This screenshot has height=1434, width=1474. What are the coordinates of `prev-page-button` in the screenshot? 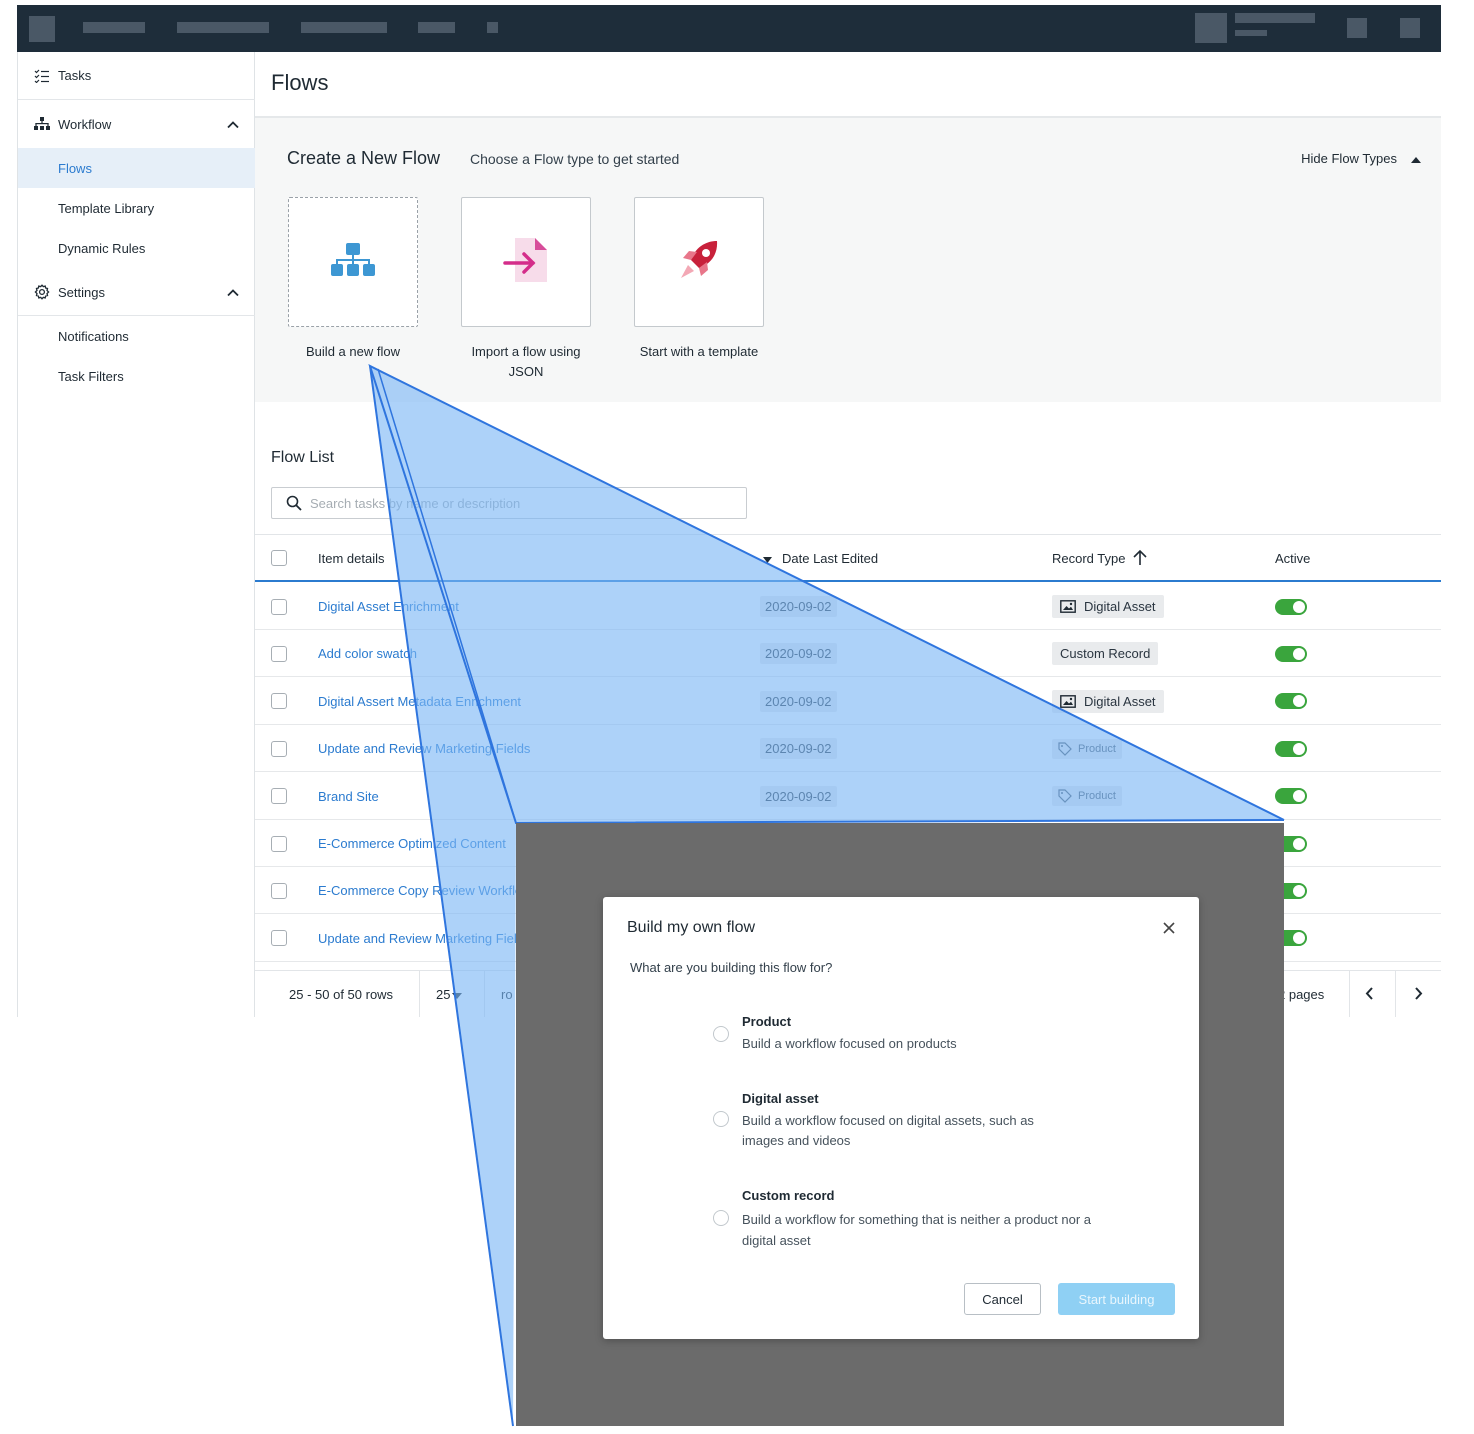 It's located at (1369, 994).